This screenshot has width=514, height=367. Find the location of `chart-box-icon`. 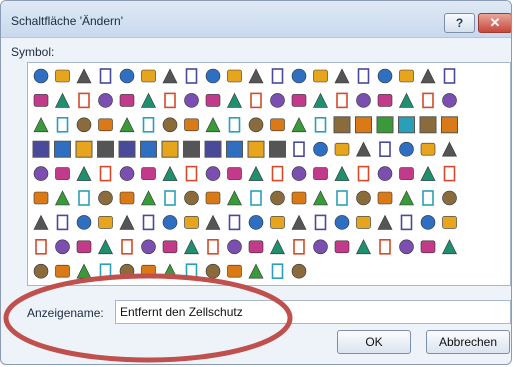

chart-box-icon is located at coordinates (191, 173).